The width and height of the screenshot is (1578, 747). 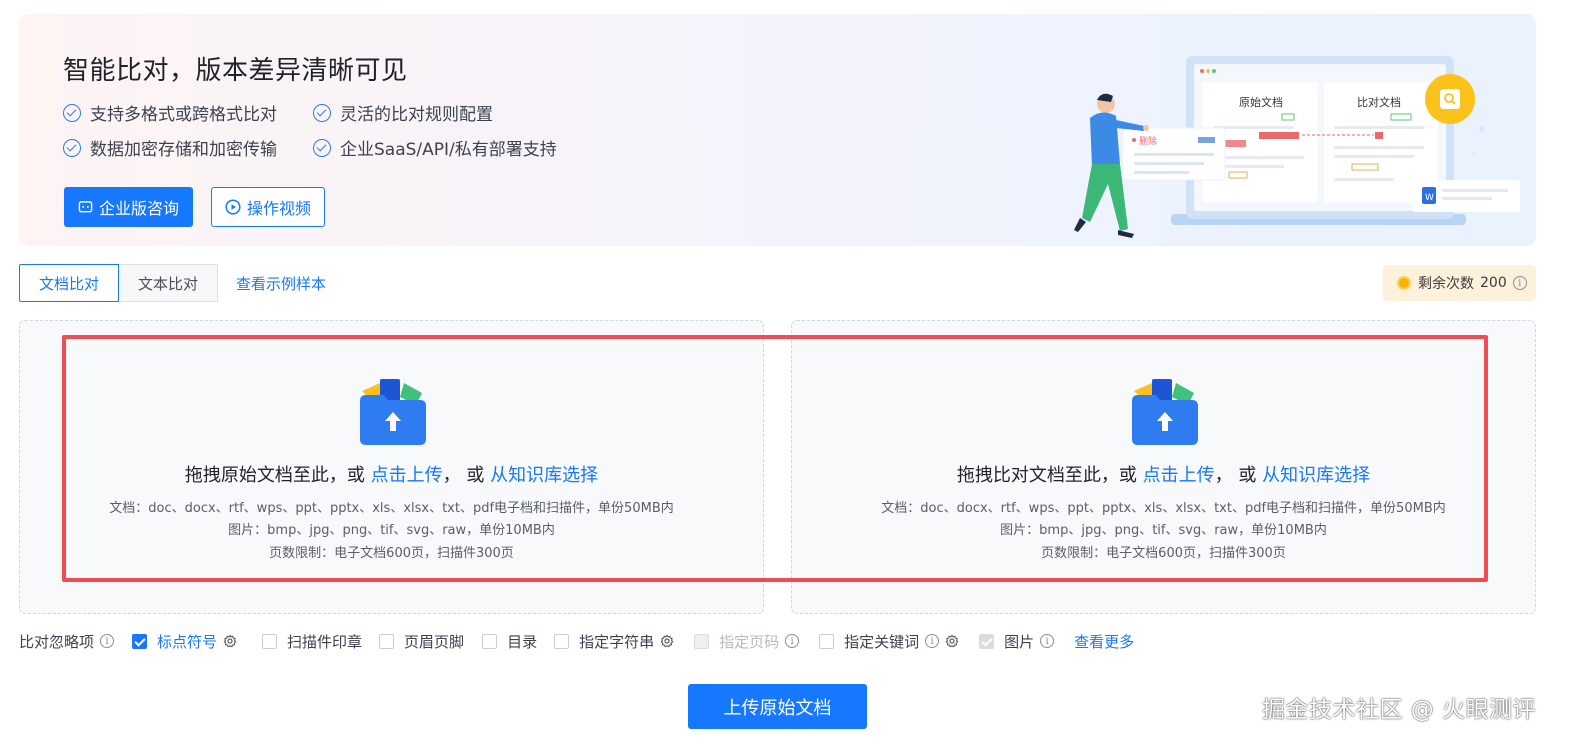 I want to click on feature-item: 灵活的比对规则配置, so click(x=403, y=112).